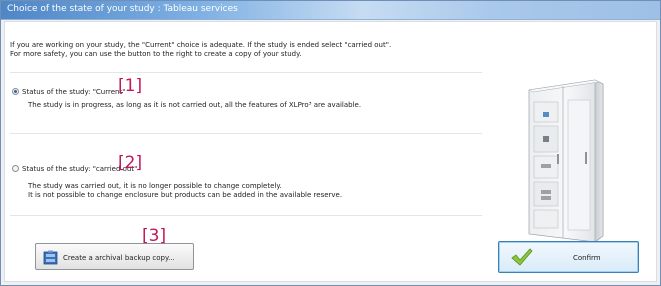  What do you see at coordinates (130, 86) in the screenshot?
I see `callout-1: [1]` at bounding box center [130, 86].